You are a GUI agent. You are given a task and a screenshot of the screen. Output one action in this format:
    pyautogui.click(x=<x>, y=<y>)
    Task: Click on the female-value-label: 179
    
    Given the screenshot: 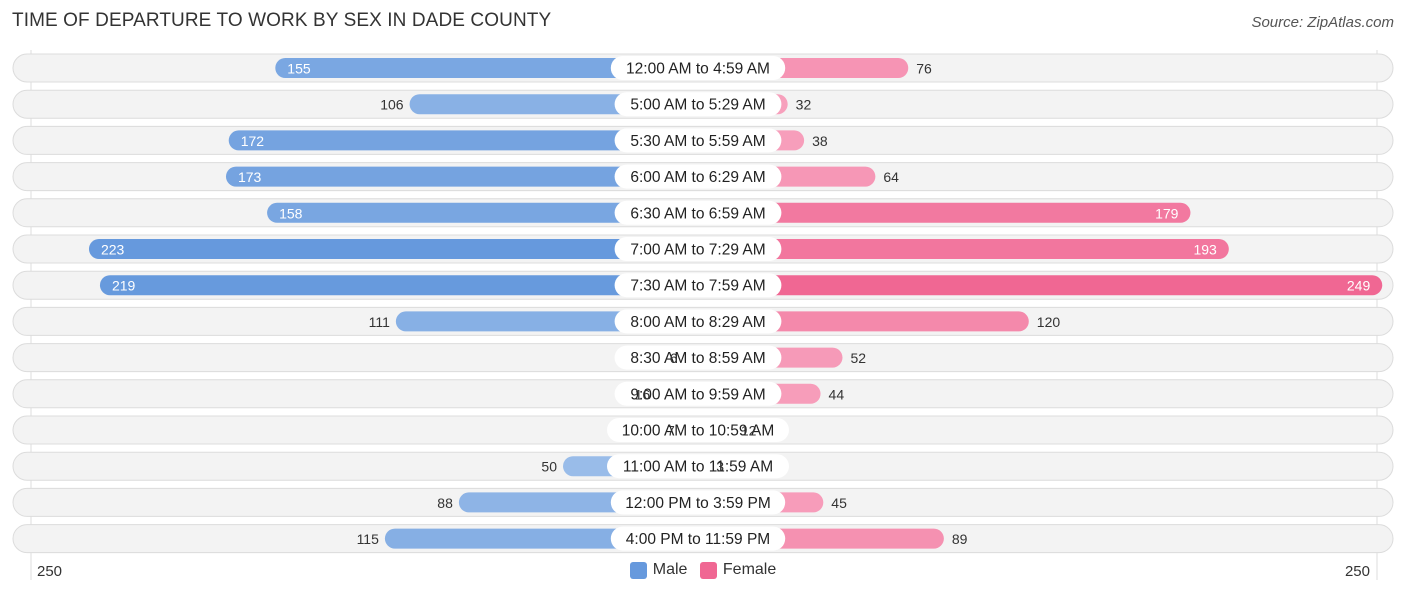 What is the action you would take?
    pyautogui.click(x=1167, y=213)
    